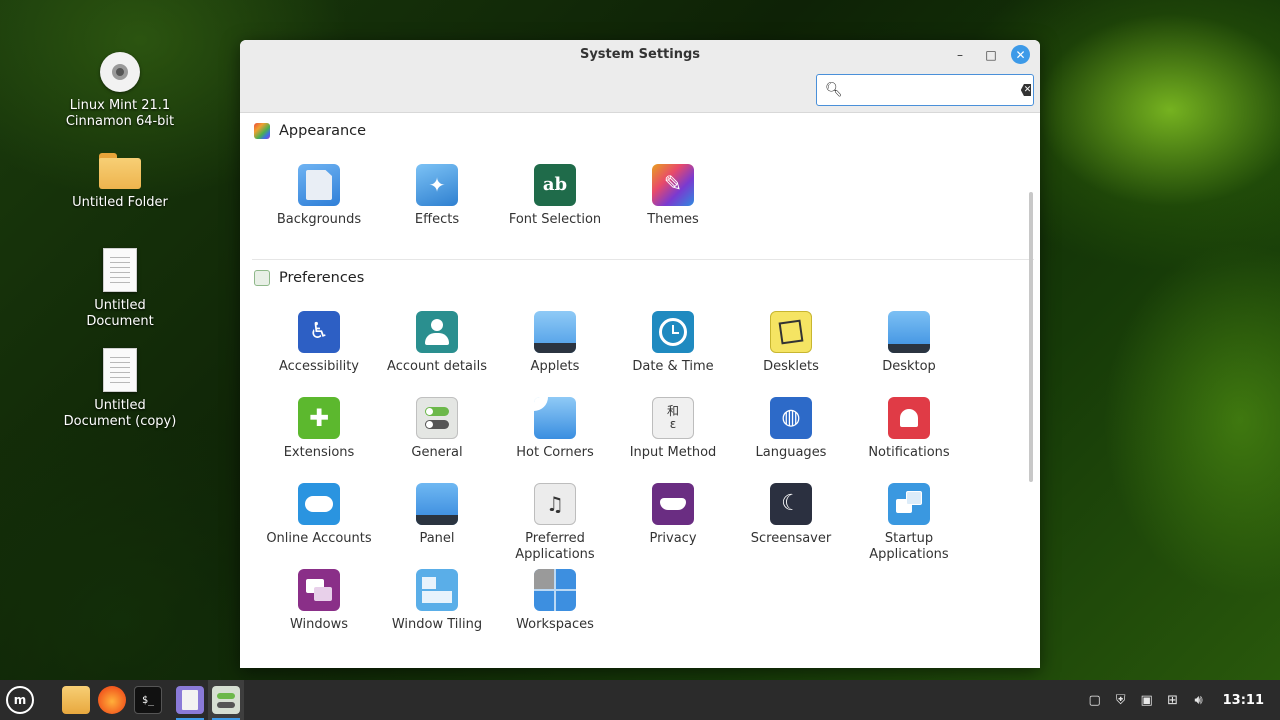  Describe the element at coordinates (120, 305) in the screenshot. I see `desktop-icon-label: Untitled` at that location.